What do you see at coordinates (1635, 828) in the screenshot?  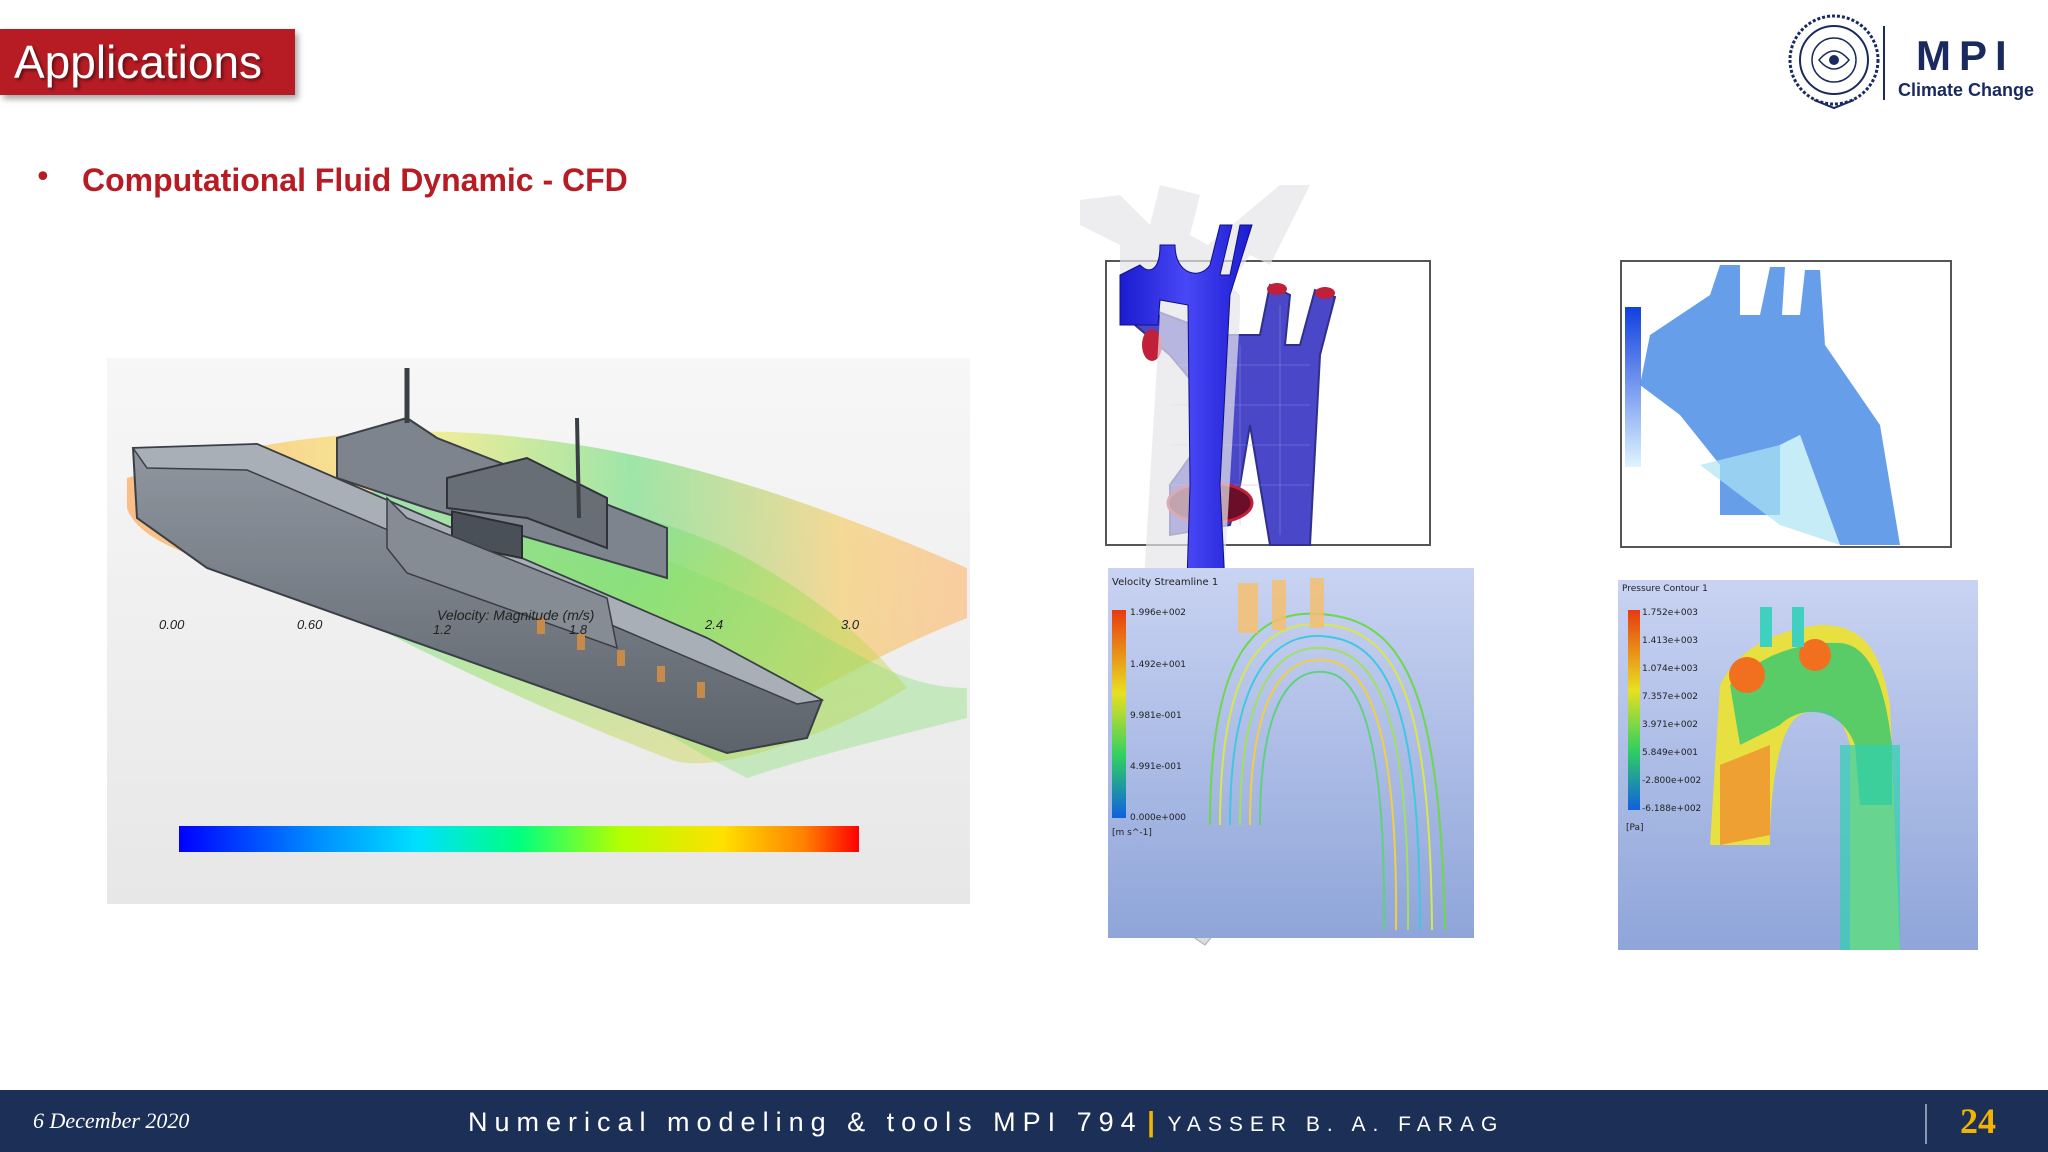 I see `pressure-unit: [Pa]` at bounding box center [1635, 828].